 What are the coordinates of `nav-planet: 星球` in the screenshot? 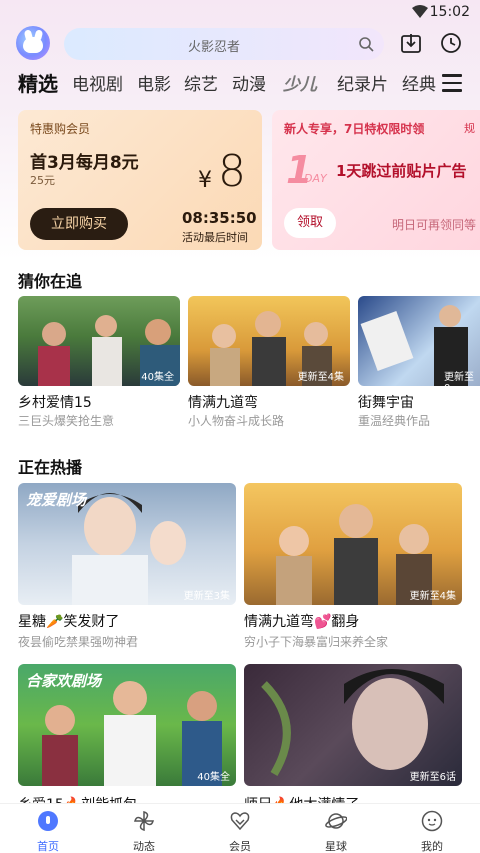 It's located at (336, 831).